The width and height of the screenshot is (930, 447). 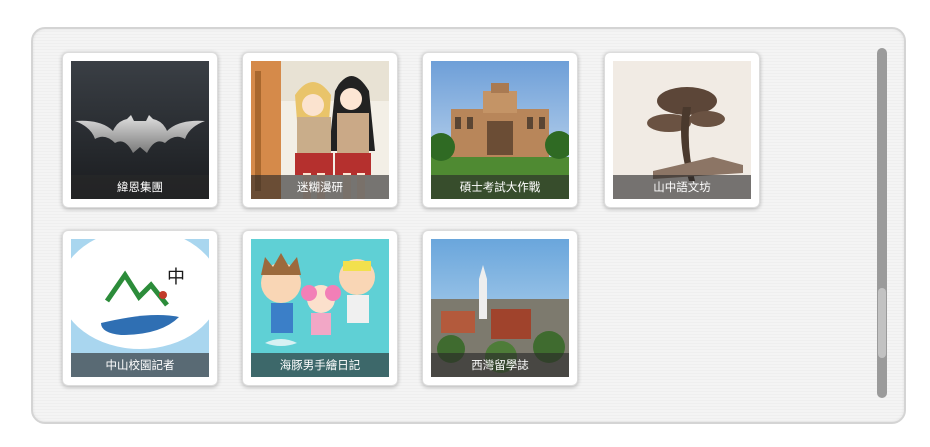 I want to click on gallery-tile-5: 中 中山校園記者, so click(x=140, y=308).